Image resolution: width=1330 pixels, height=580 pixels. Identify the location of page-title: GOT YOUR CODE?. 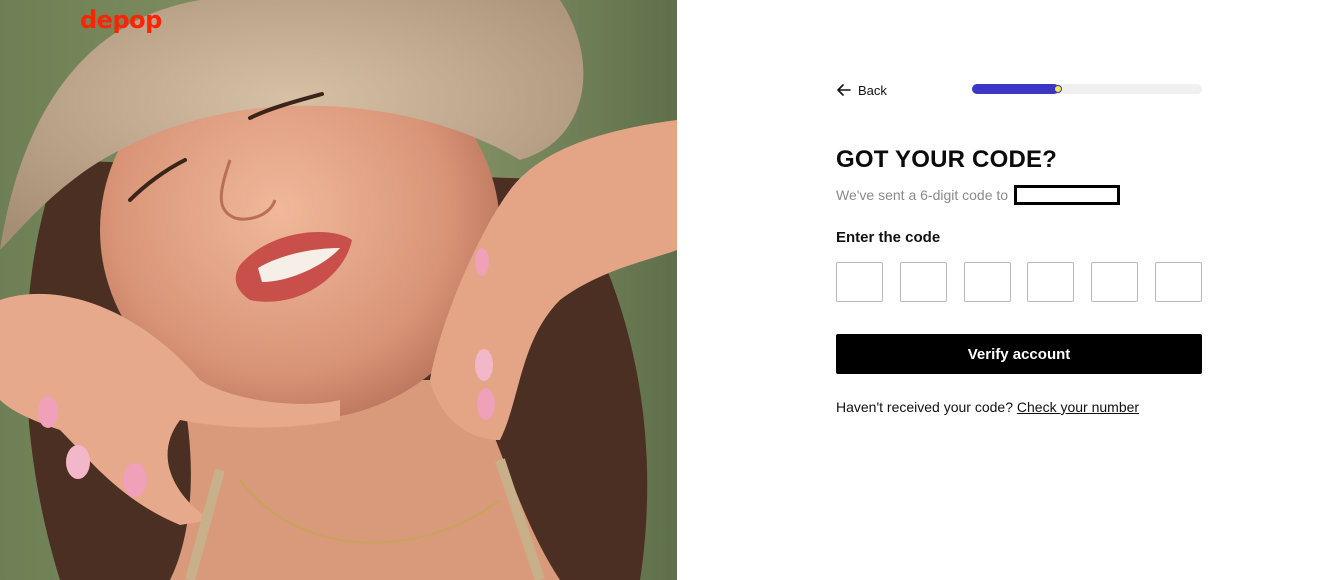
(947, 159).